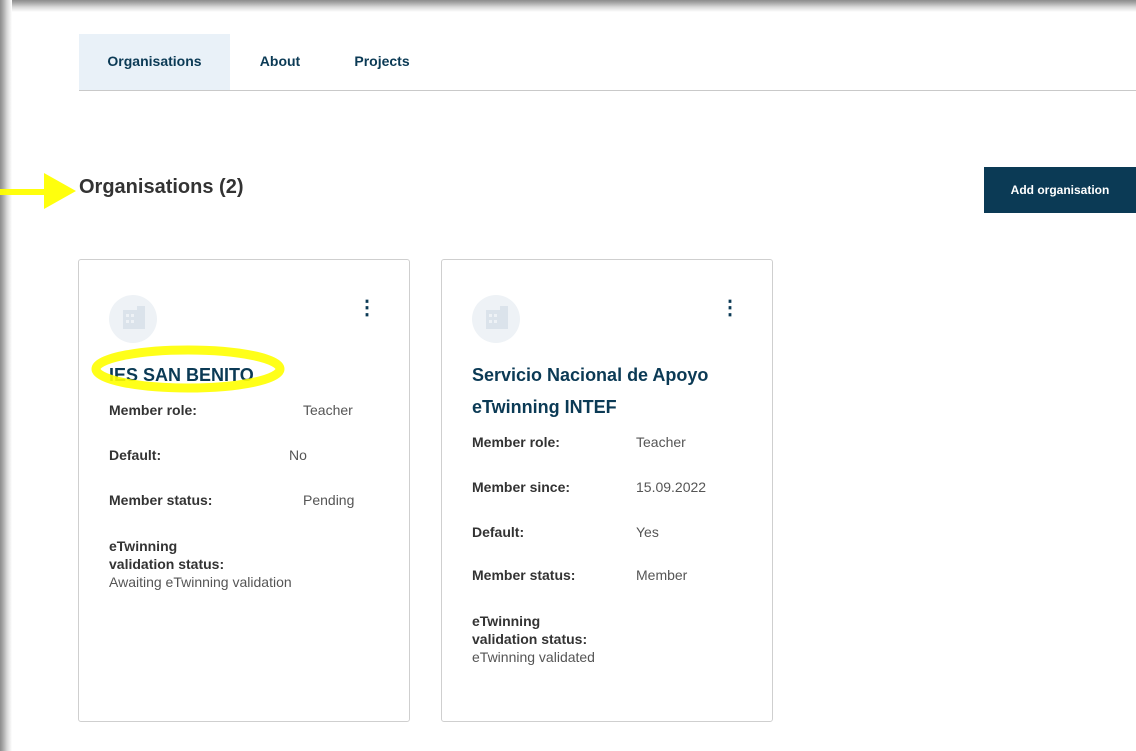 Image resolution: width=1136 pixels, height=751 pixels. Describe the element at coordinates (6, 375) in the screenshot. I see `screenshot-frame-left` at that location.